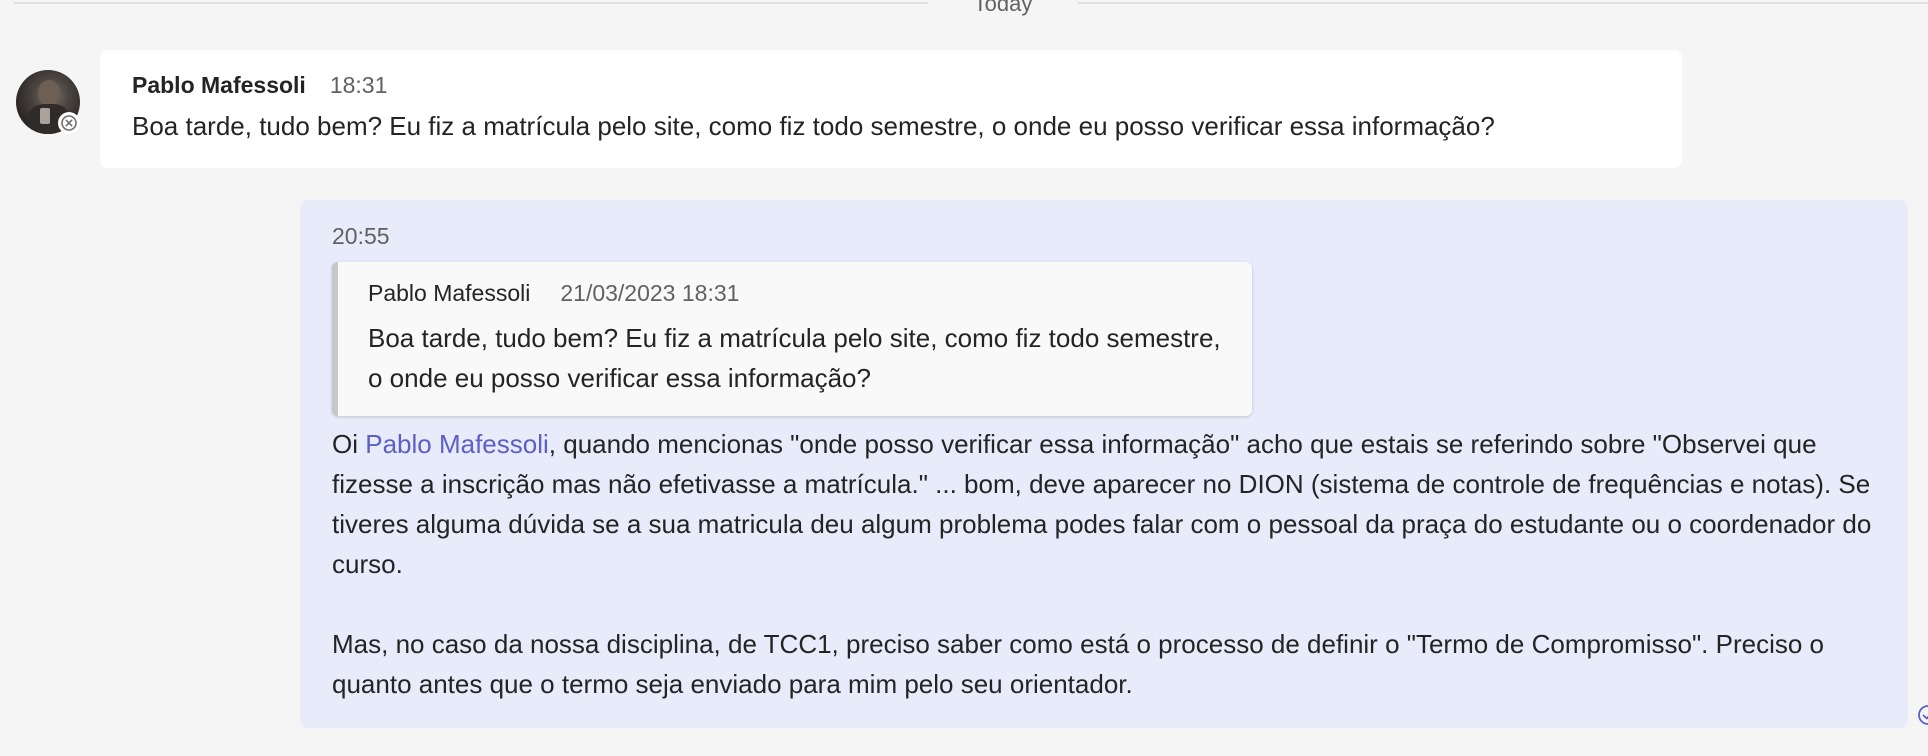 Image resolution: width=1928 pixels, height=756 pixels. I want to click on sender-name: Pablo Mafessoli, so click(219, 85).